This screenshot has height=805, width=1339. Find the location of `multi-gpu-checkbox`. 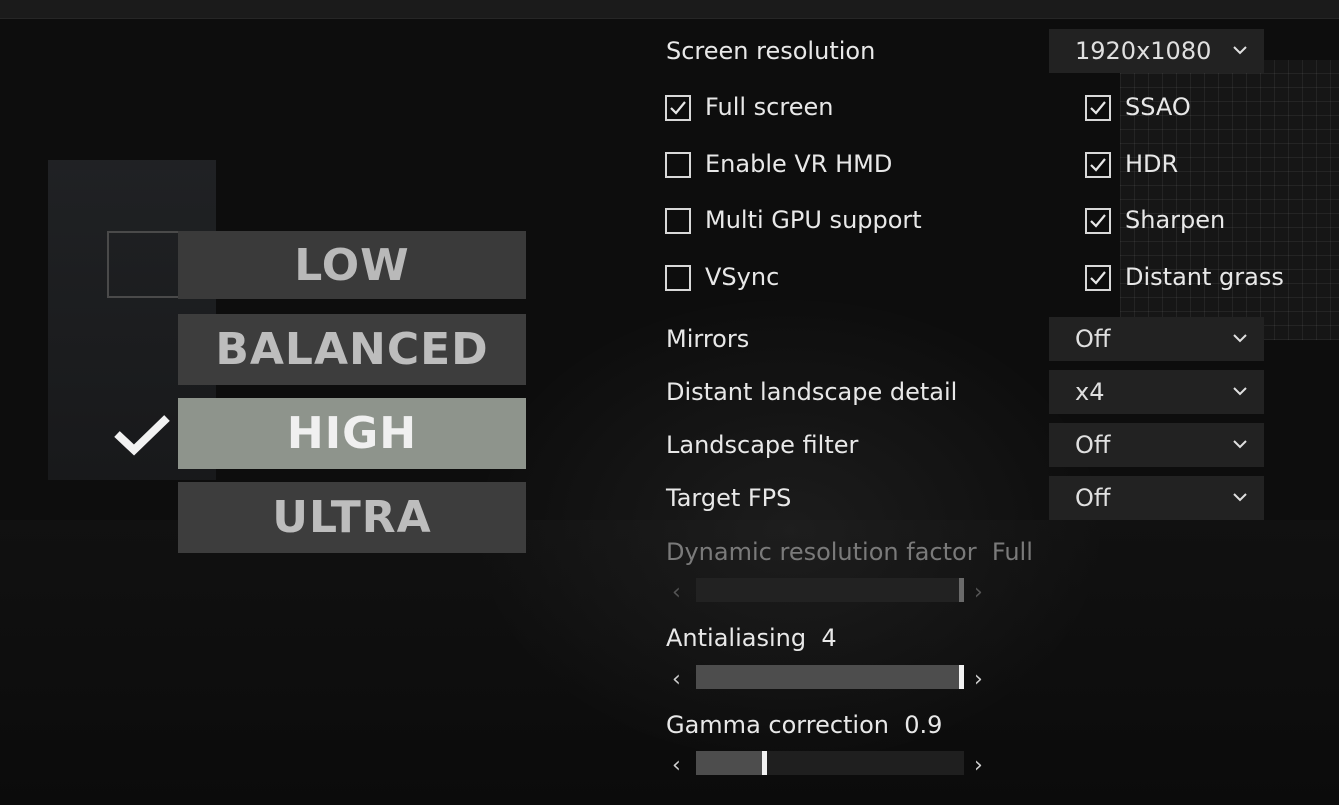

multi-gpu-checkbox is located at coordinates (678, 221).